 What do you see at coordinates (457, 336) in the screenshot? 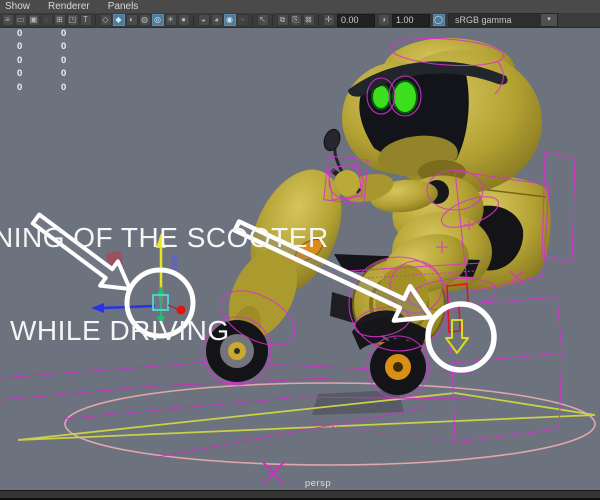
I see `yellow-down-arrow` at bounding box center [457, 336].